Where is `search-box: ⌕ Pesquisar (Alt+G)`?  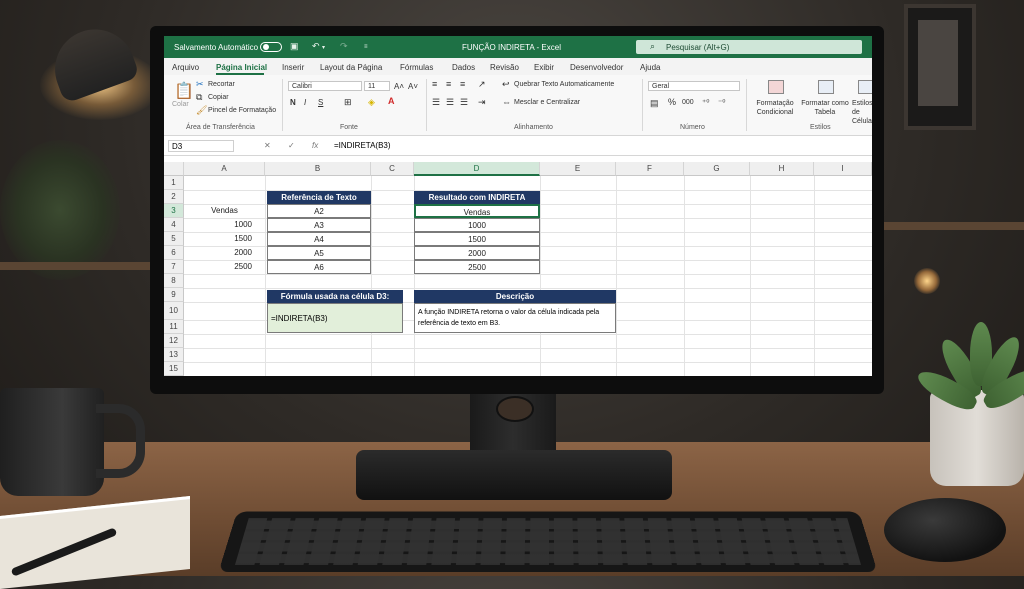 search-box: ⌕ Pesquisar (Alt+G) is located at coordinates (749, 47).